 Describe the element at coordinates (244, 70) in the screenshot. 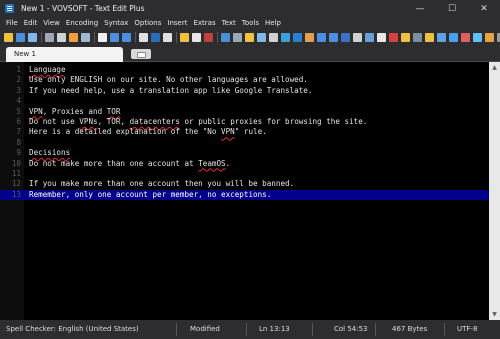

I see `editor-line: 1 Language` at that location.